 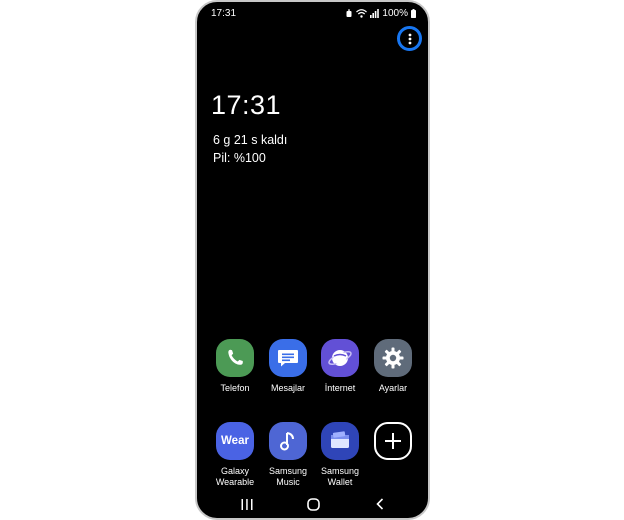 I want to click on app-galaxy-wearable: Wear Galaxy Wearable, so click(x=235, y=455).